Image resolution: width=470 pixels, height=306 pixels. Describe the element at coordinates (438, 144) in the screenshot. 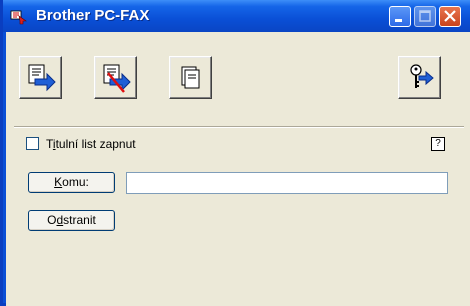

I see `help-button: ?` at that location.